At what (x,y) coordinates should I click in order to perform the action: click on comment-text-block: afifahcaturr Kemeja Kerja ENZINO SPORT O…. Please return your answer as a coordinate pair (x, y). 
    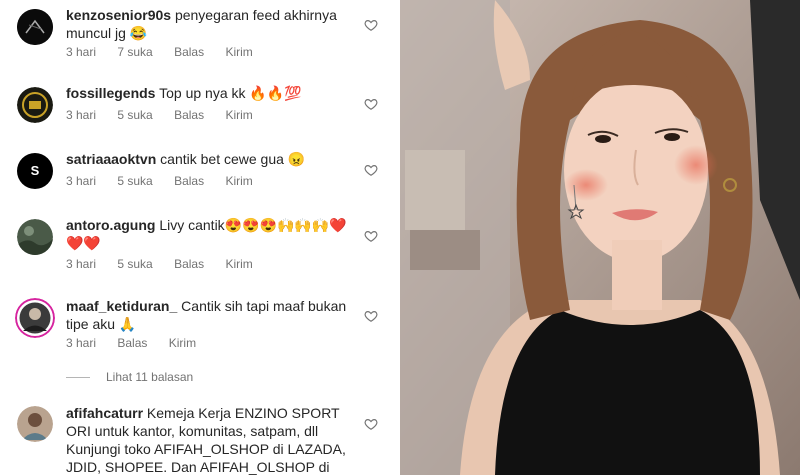
    Looking at the image, I should click on (211, 439).